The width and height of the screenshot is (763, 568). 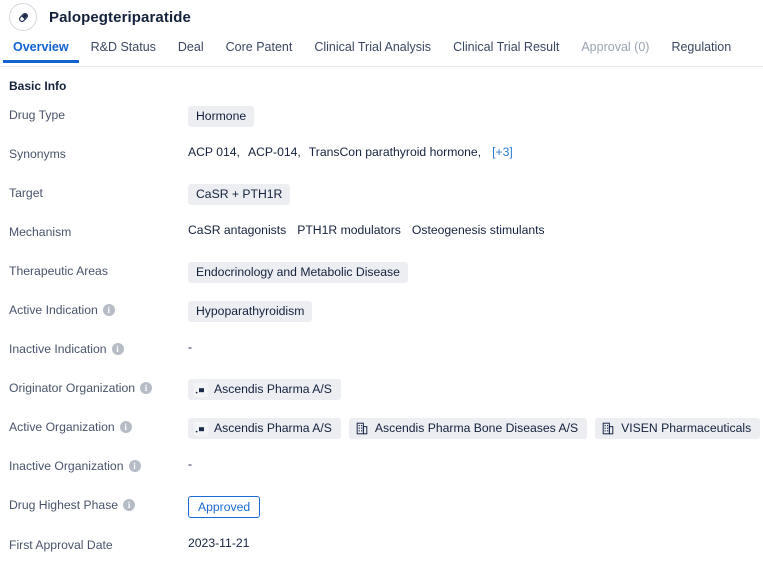 I want to click on label-text: Synonyms, so click(x=37, y=154).